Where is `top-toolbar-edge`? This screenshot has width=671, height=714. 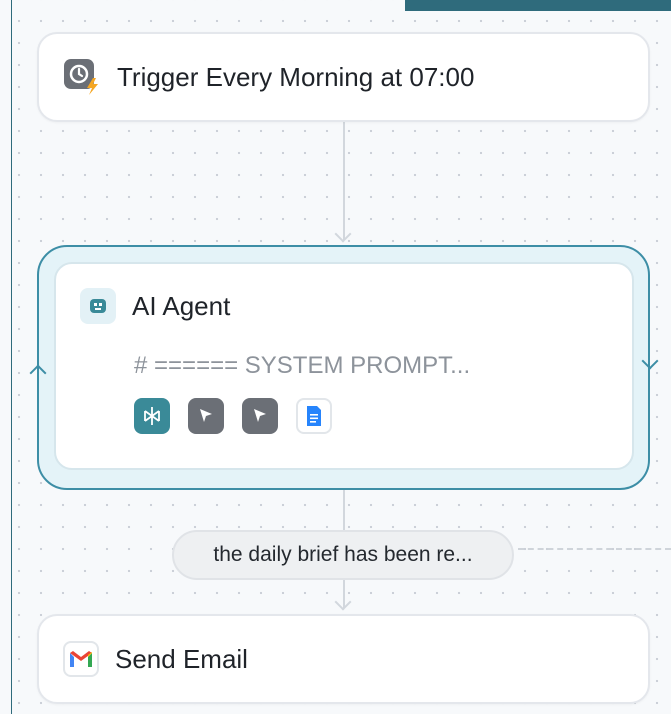 top-toolbar-edge is located at coordinates (538, 5).